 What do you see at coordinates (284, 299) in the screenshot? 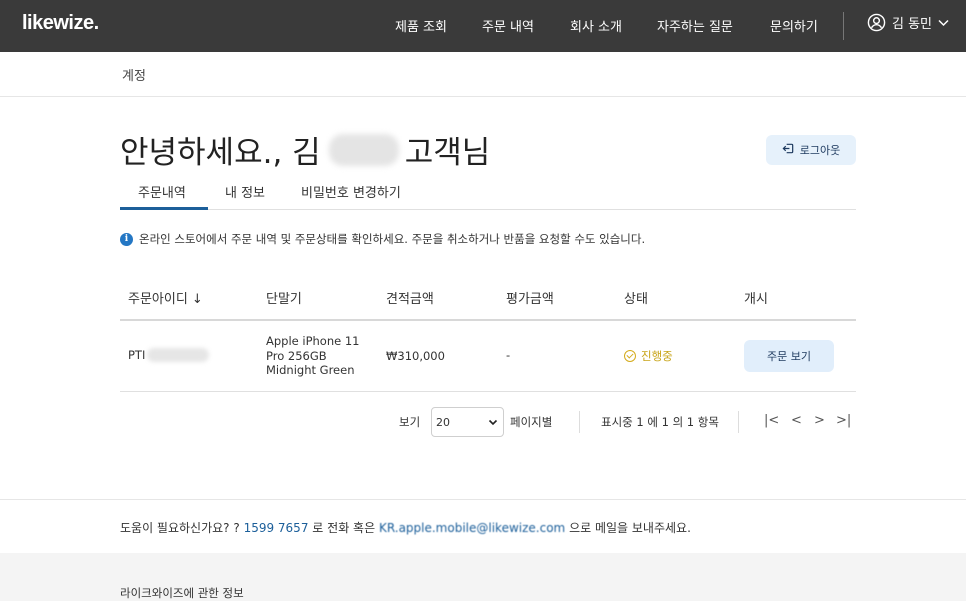
I see `header-device: 단말기` at bounding box center [284, 299].